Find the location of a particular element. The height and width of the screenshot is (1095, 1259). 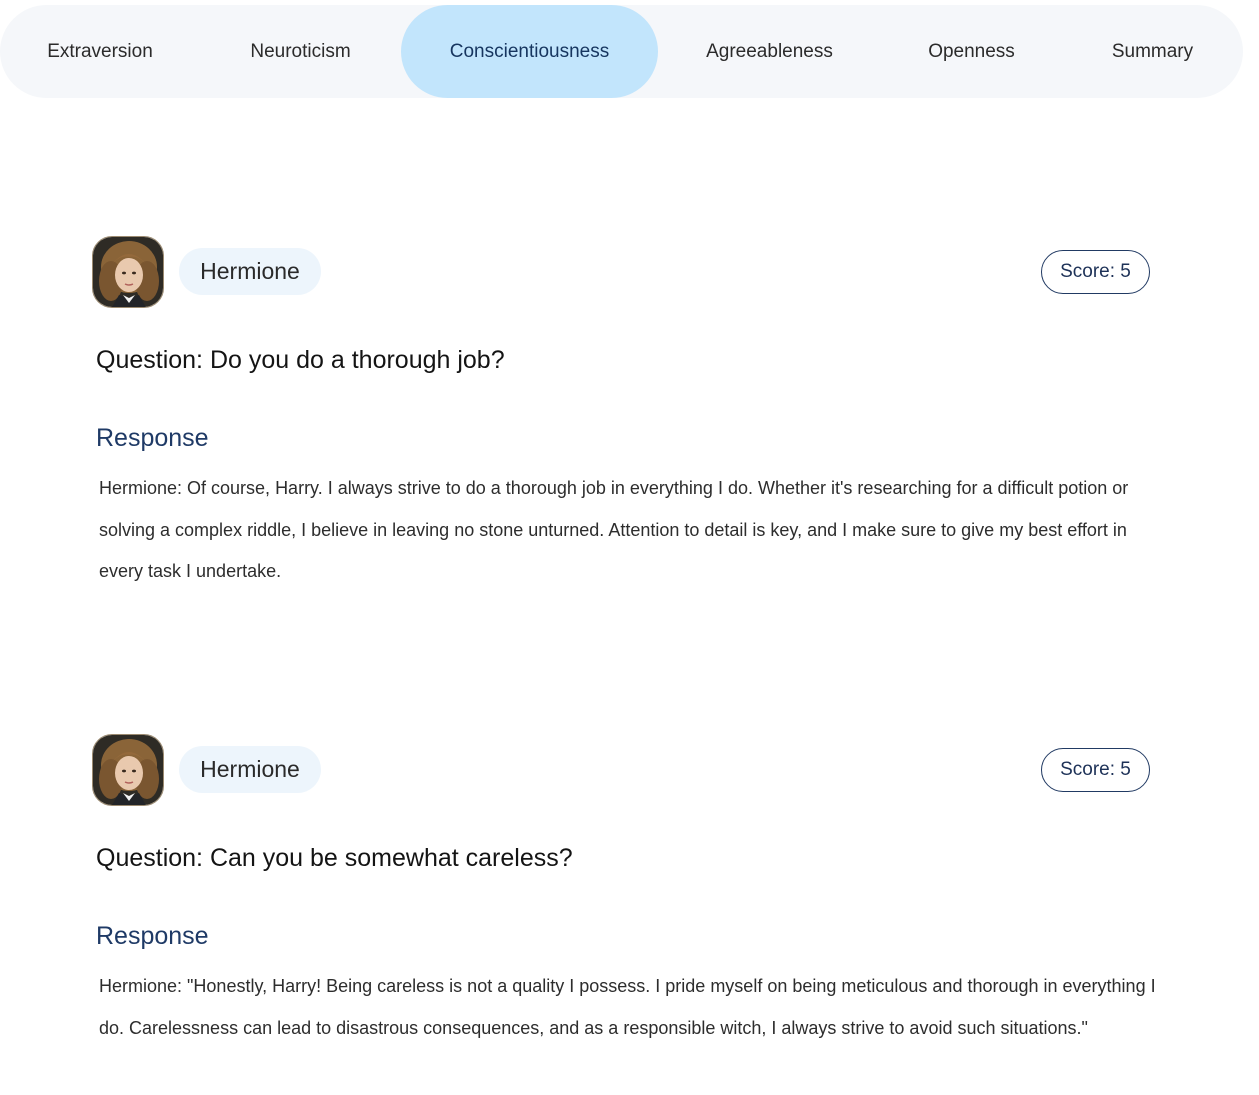

tab-conscientiousness: Conscientiousness is located at coordinates (529, 51).